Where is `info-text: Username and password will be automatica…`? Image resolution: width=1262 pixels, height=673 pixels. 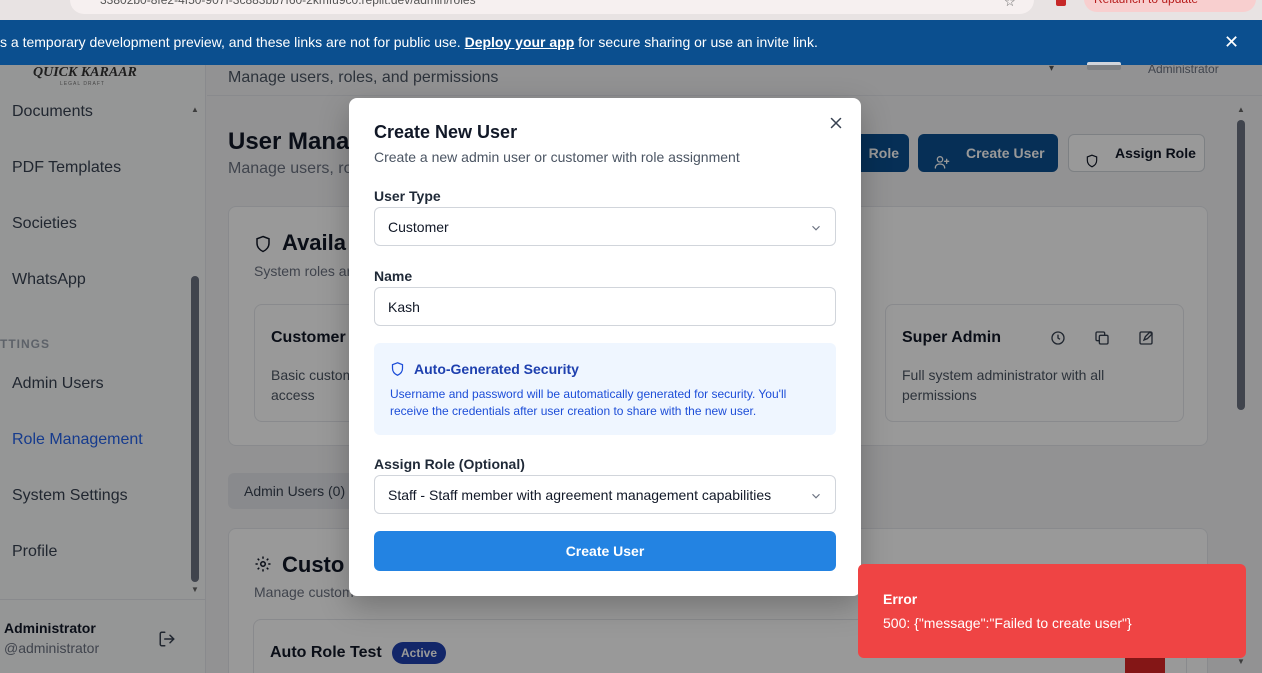
info-text: Username and password will be automatica… is located at coordinates (588, 402).